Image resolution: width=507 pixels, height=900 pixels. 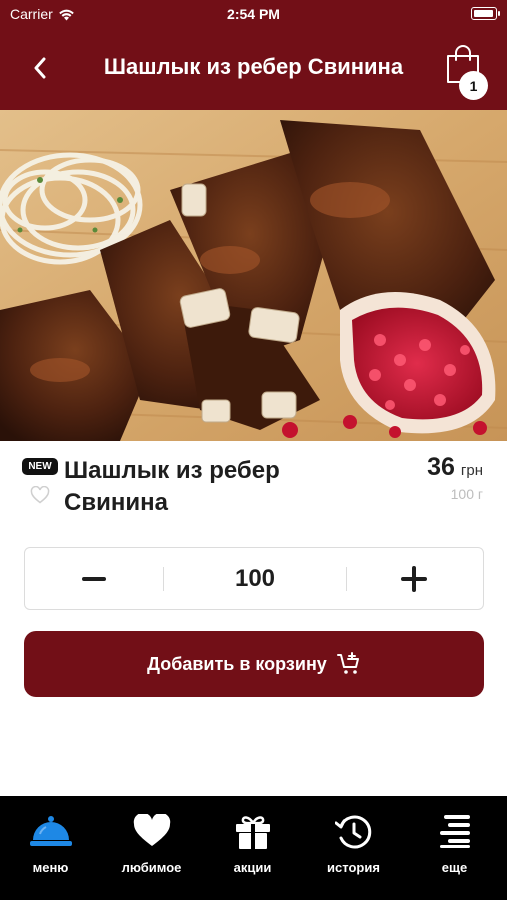 I want to click on tab-history: история, so click(x=353, y=848).